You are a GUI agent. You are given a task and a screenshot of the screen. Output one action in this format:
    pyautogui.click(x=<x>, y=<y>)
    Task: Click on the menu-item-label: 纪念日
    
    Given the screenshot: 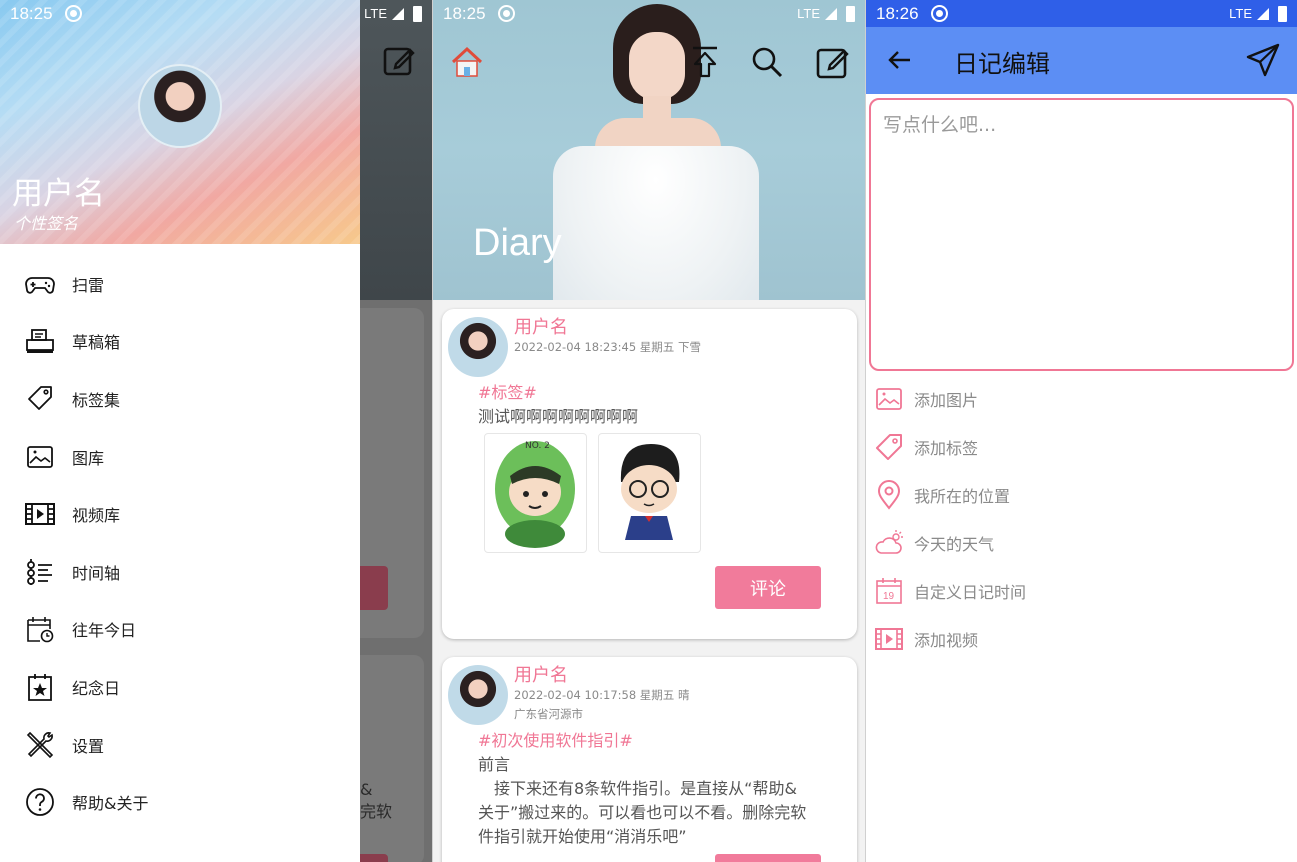 What is the action you would take?
    pyautogui.click(x=96, y=688)
    